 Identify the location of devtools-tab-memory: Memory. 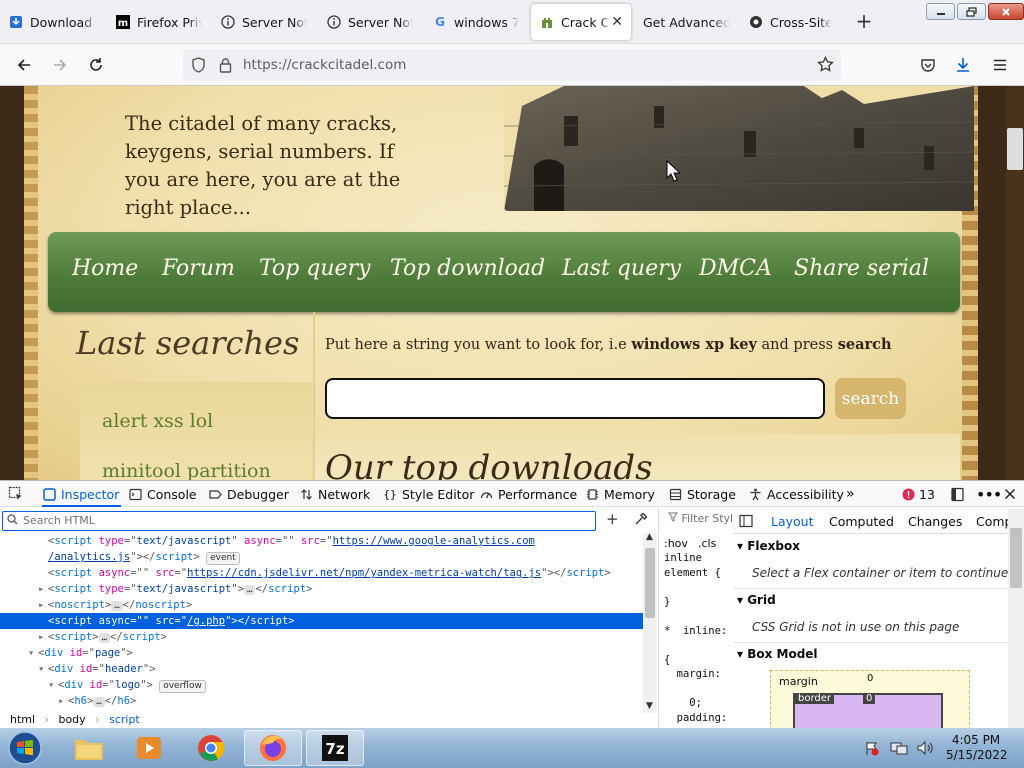
(620, 494).